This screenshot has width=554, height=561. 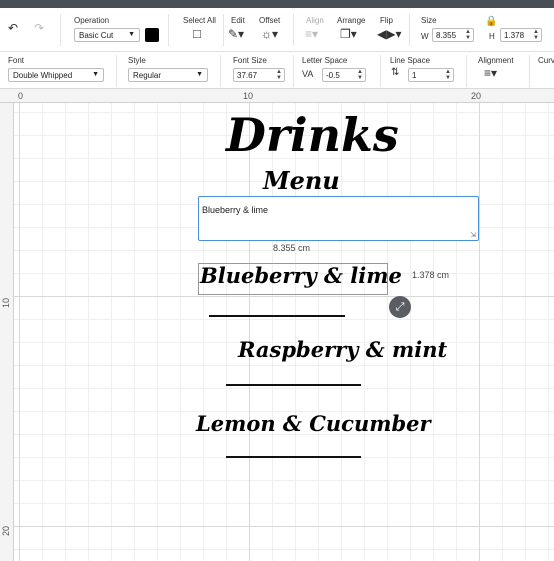 What do you see at coordinates (410, 60) in the screenshot?
I see `line-space-label: Line Space` at bounding box center [410, 60].